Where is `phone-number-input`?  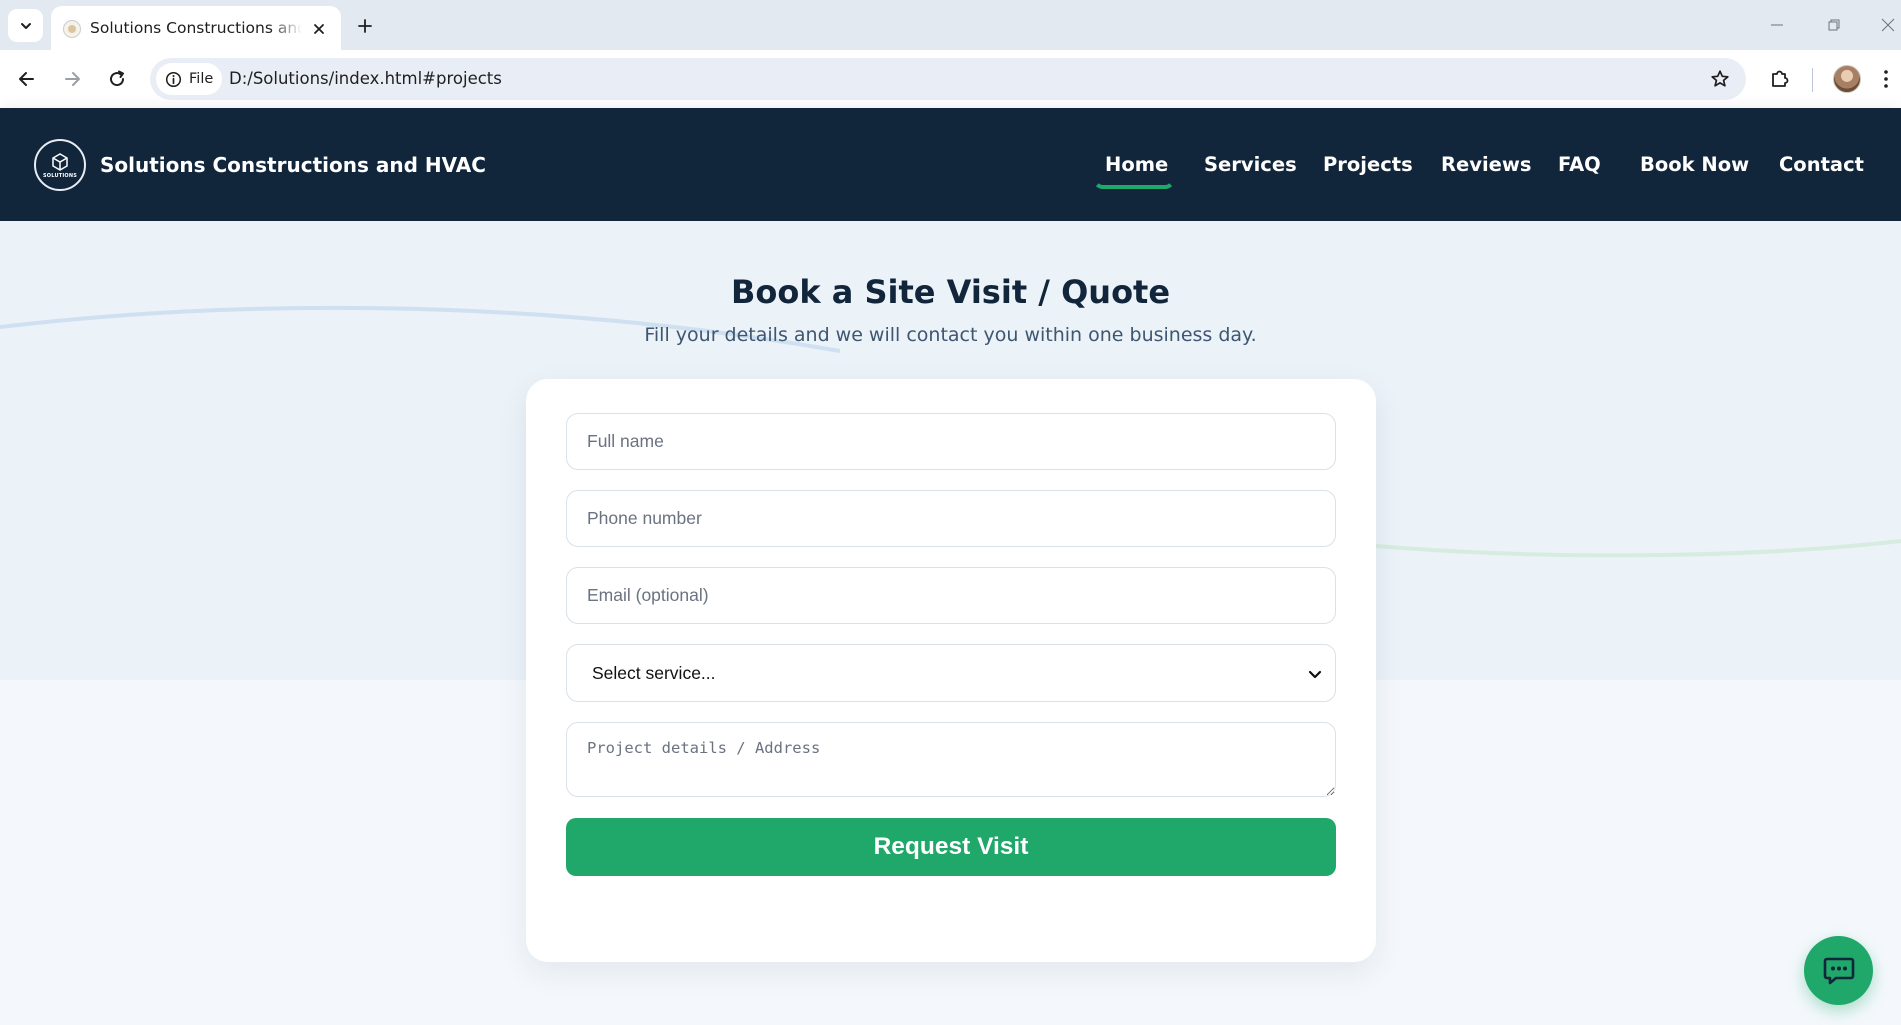
phone-number-input is located at coordinates (951, 518).